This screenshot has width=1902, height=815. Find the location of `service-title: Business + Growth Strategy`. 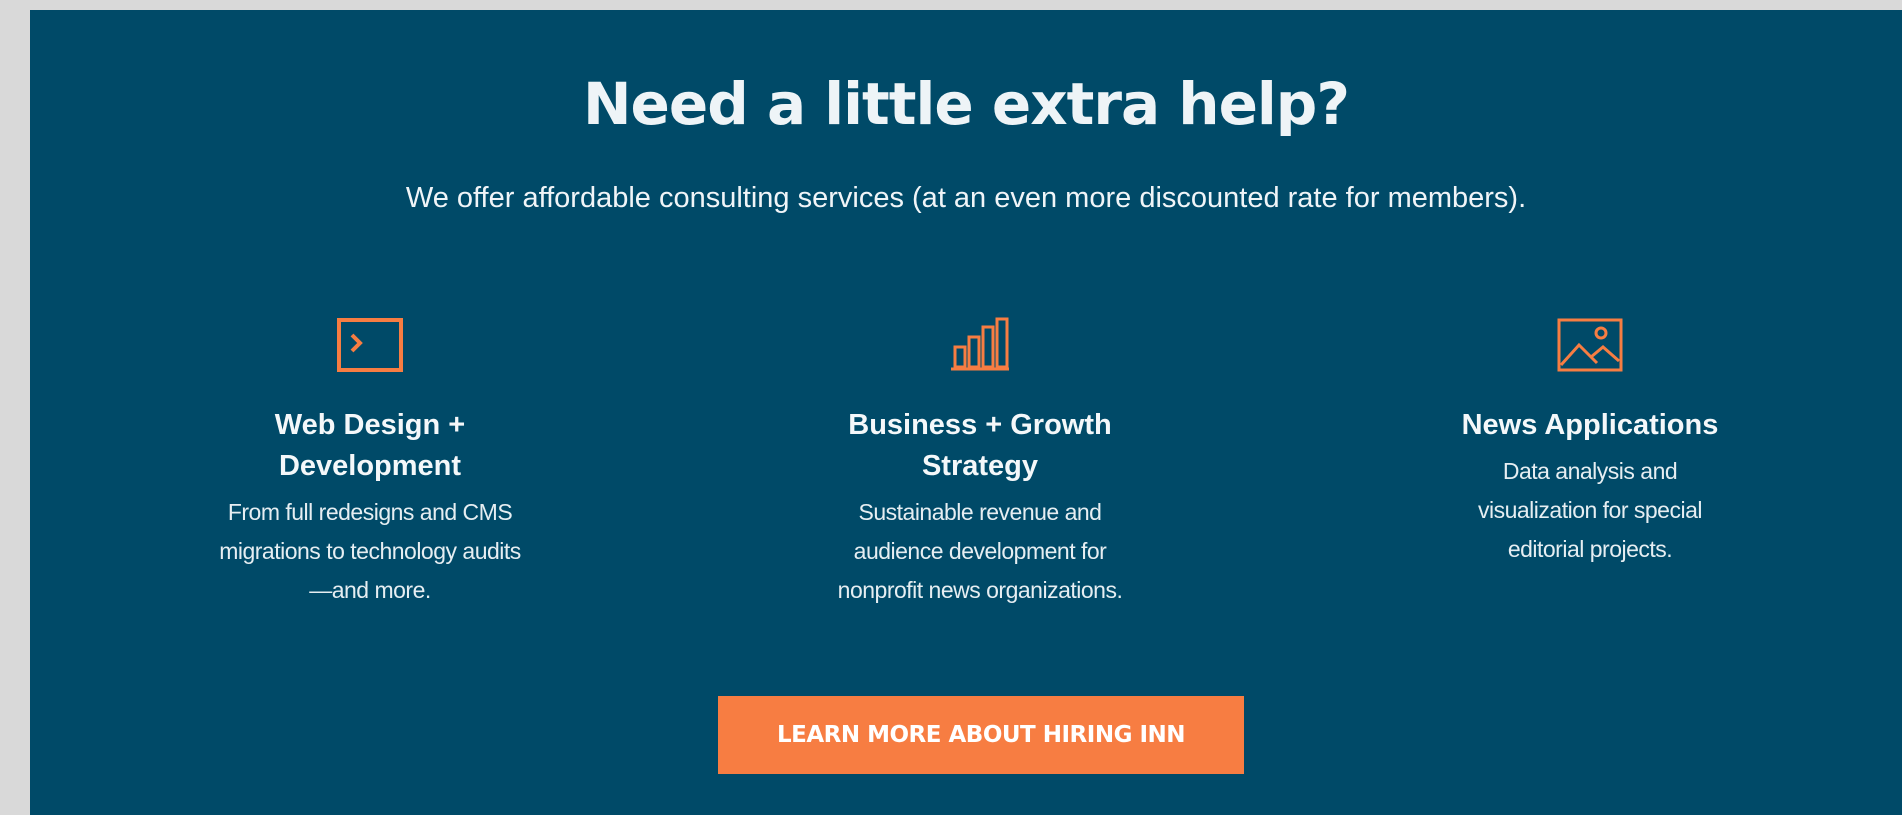

service-title: Business + Growth Strategy is located at coordinates (980, 445).